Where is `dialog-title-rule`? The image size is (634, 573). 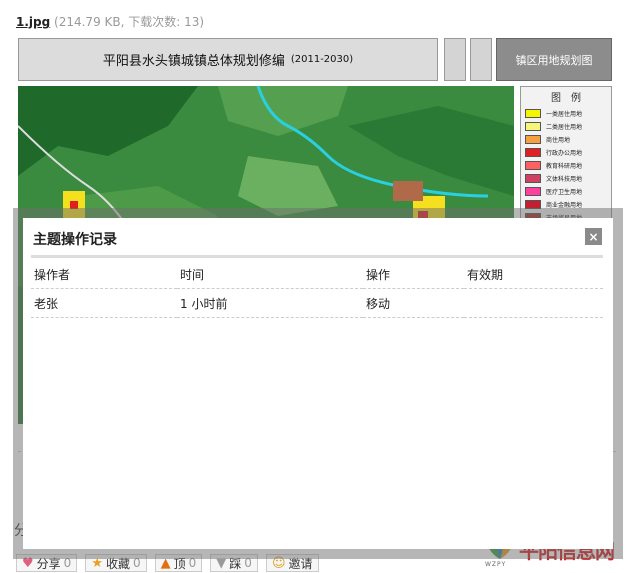
dialog-title-rule is located at coordinates (317, 256).